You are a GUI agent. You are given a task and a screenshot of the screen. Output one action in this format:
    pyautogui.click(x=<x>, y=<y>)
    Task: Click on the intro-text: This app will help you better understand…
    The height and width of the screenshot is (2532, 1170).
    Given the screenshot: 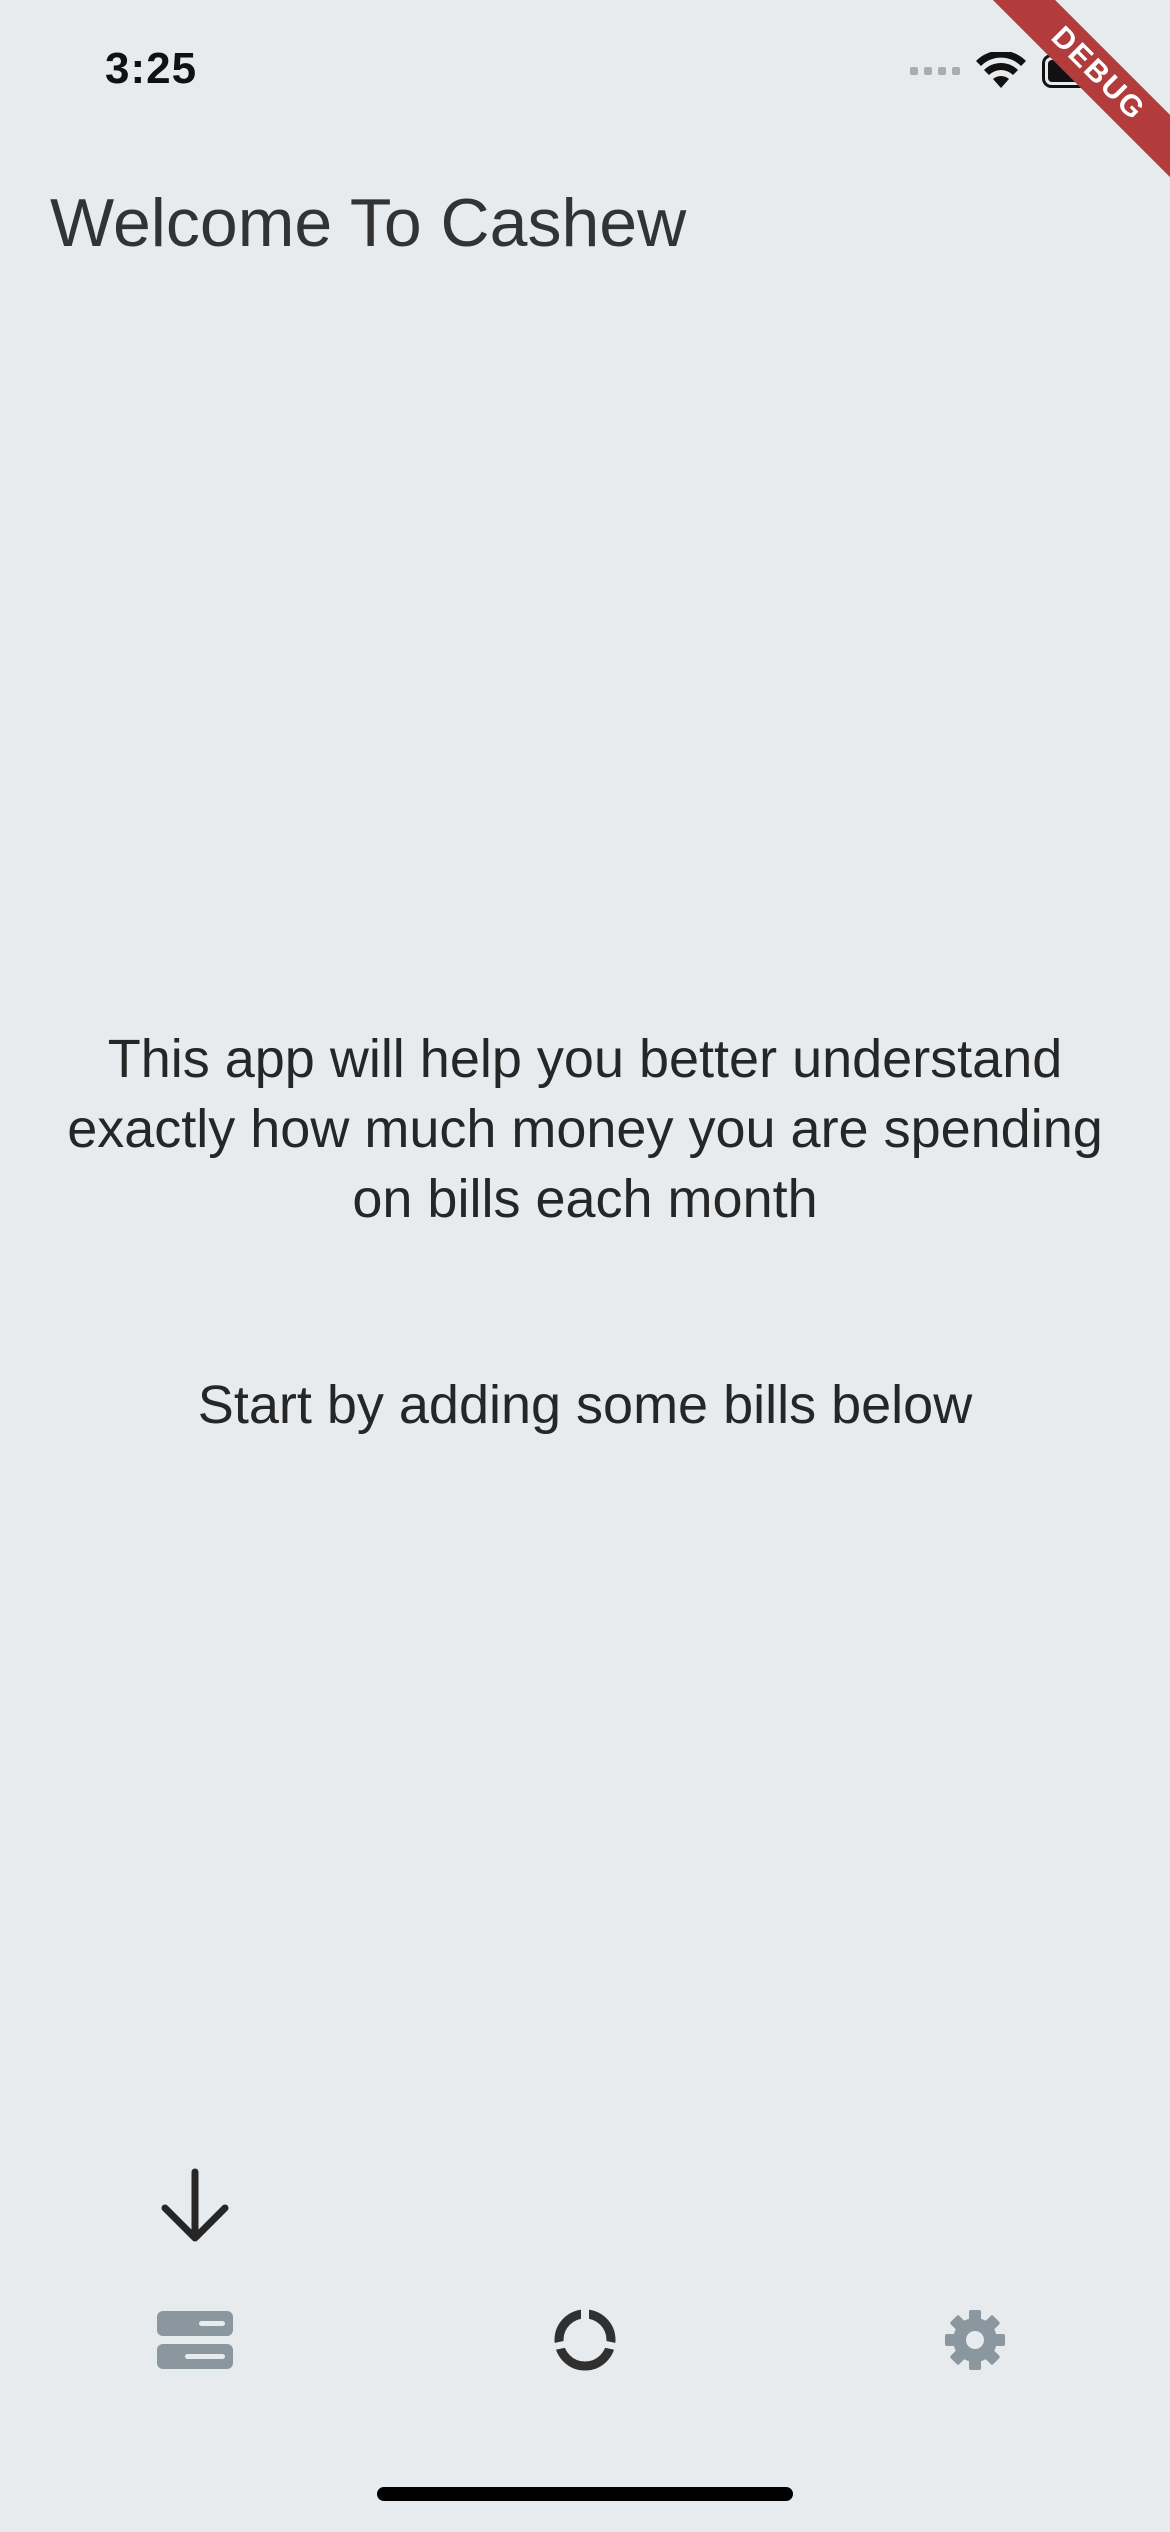 What is the action you would take?
    pyautogui.click(x=585, y=1129)
    